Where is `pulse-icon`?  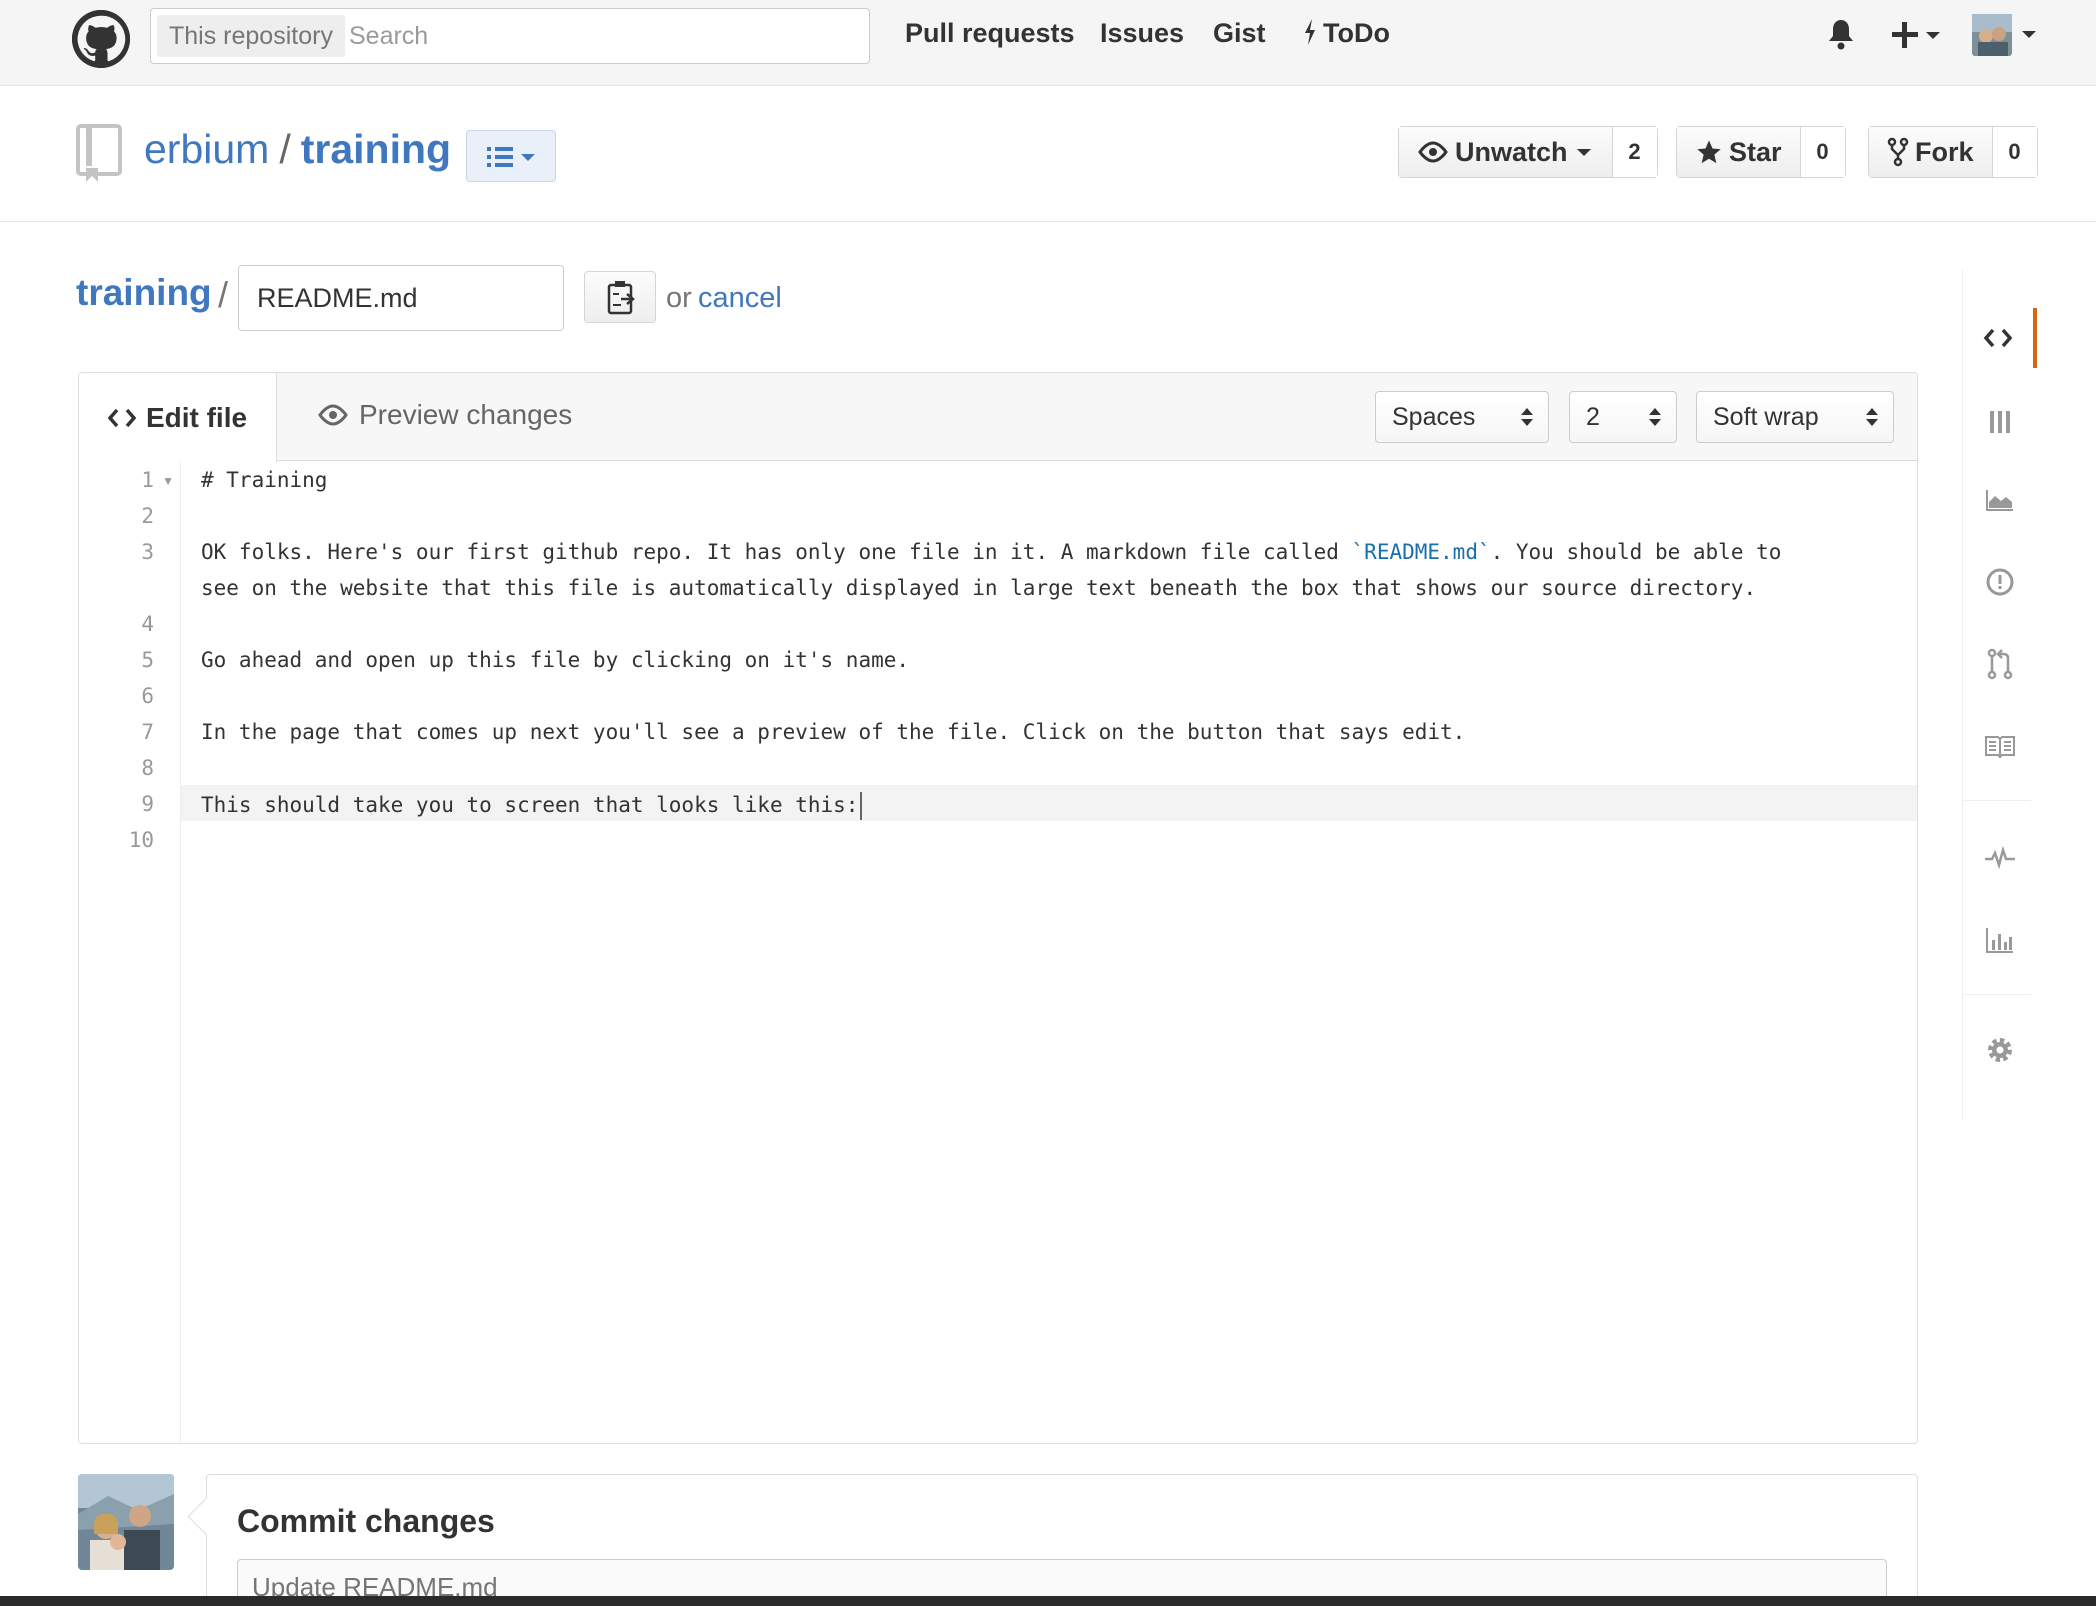 pulse-icon is located at coordinates (2000, 858).